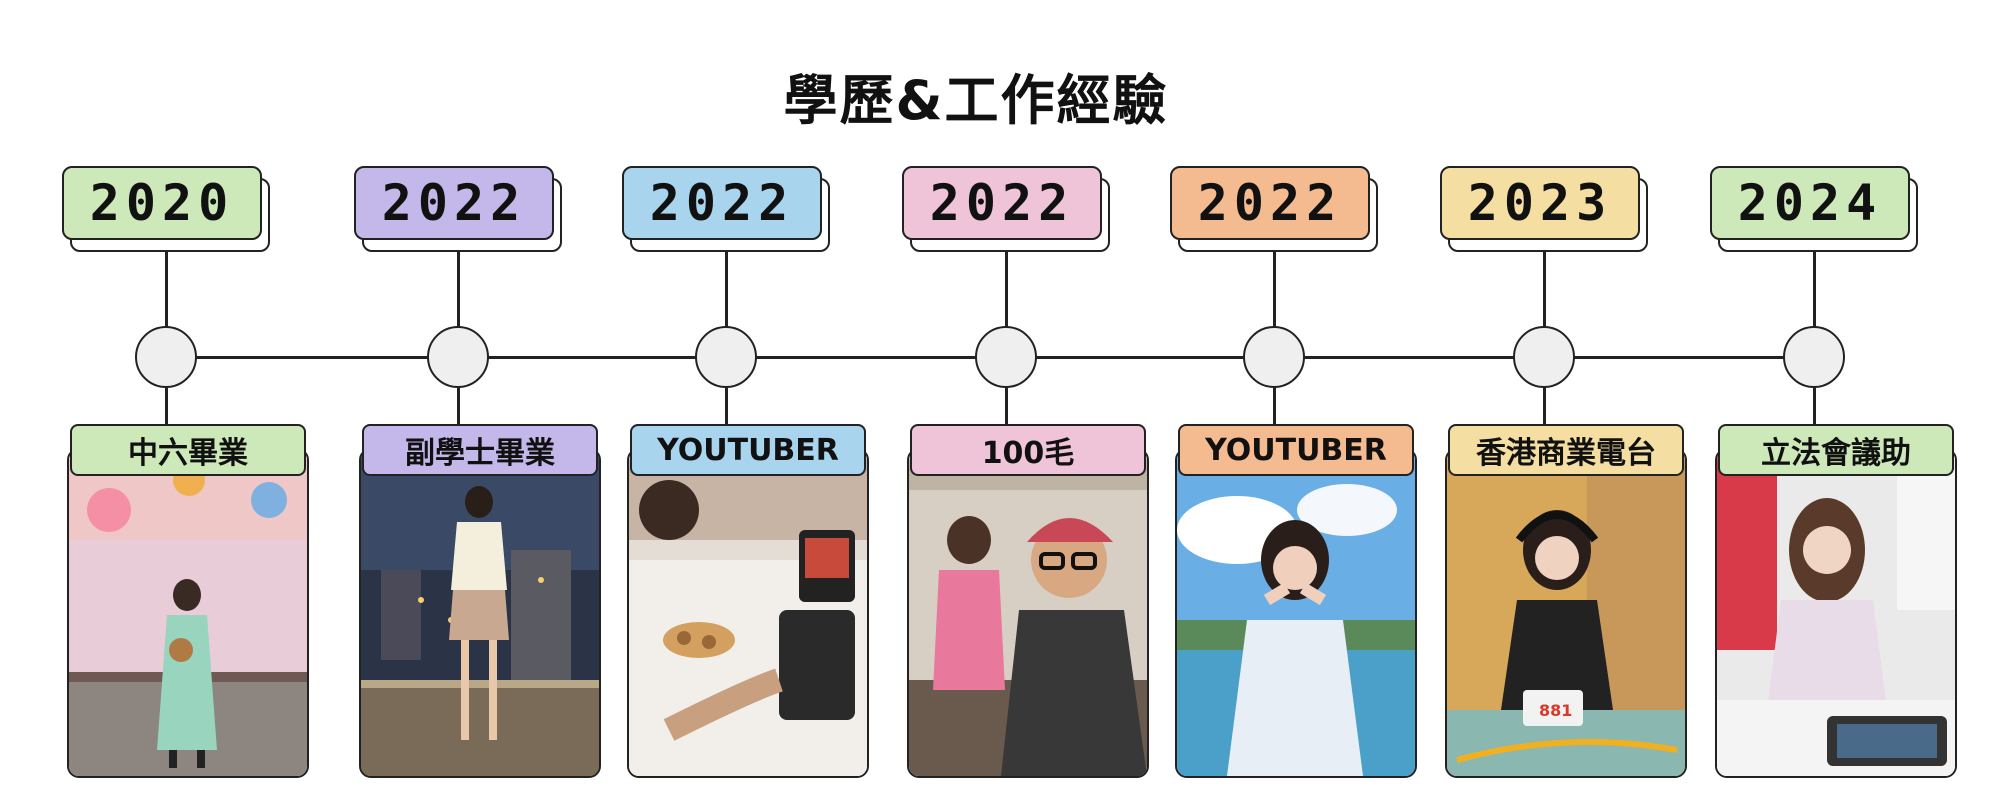  I want to click on milestone-2: 2022 副學士畢業, so click(479, 400).